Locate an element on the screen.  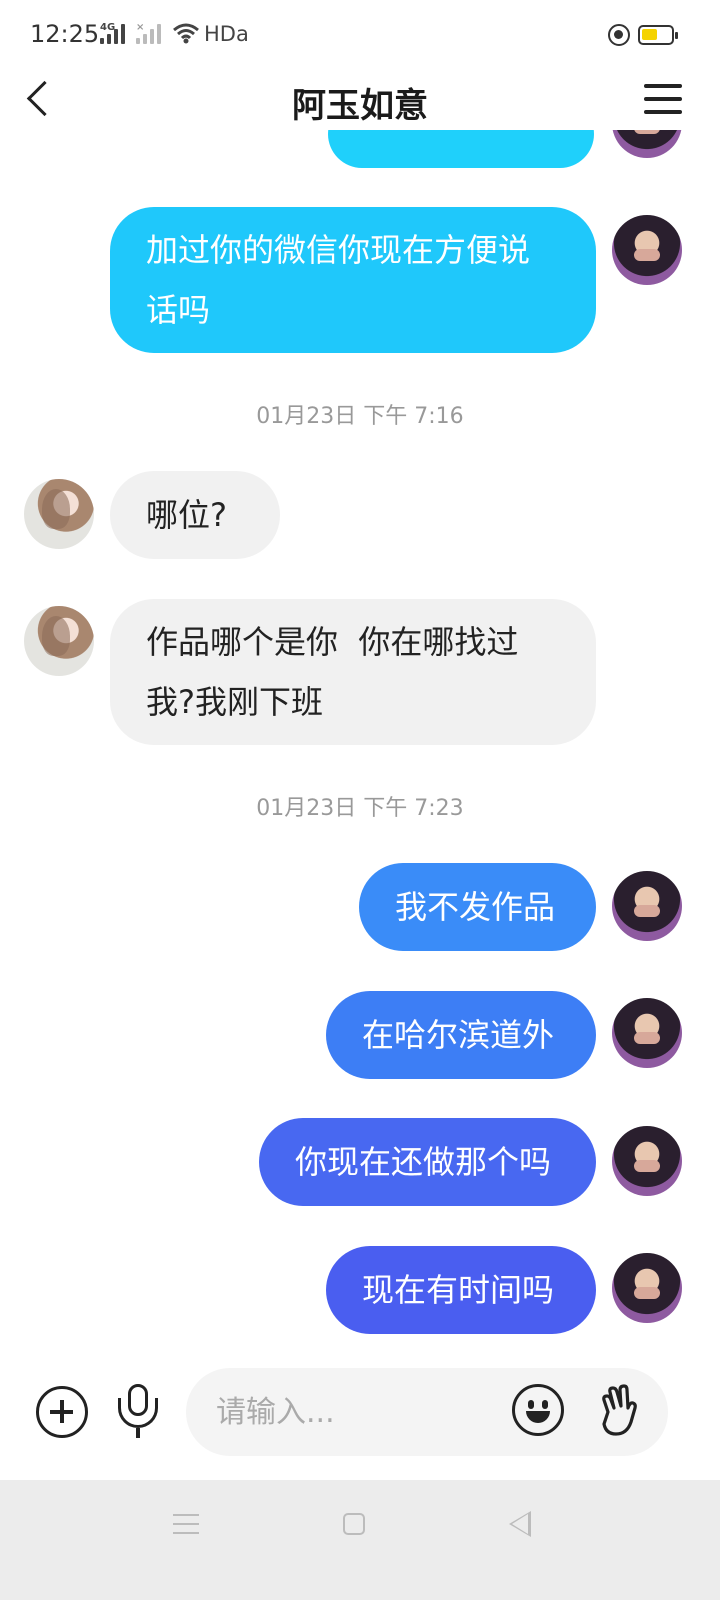
status-bar: 12:25 4G × HDa is located at coordinates (360, 35).